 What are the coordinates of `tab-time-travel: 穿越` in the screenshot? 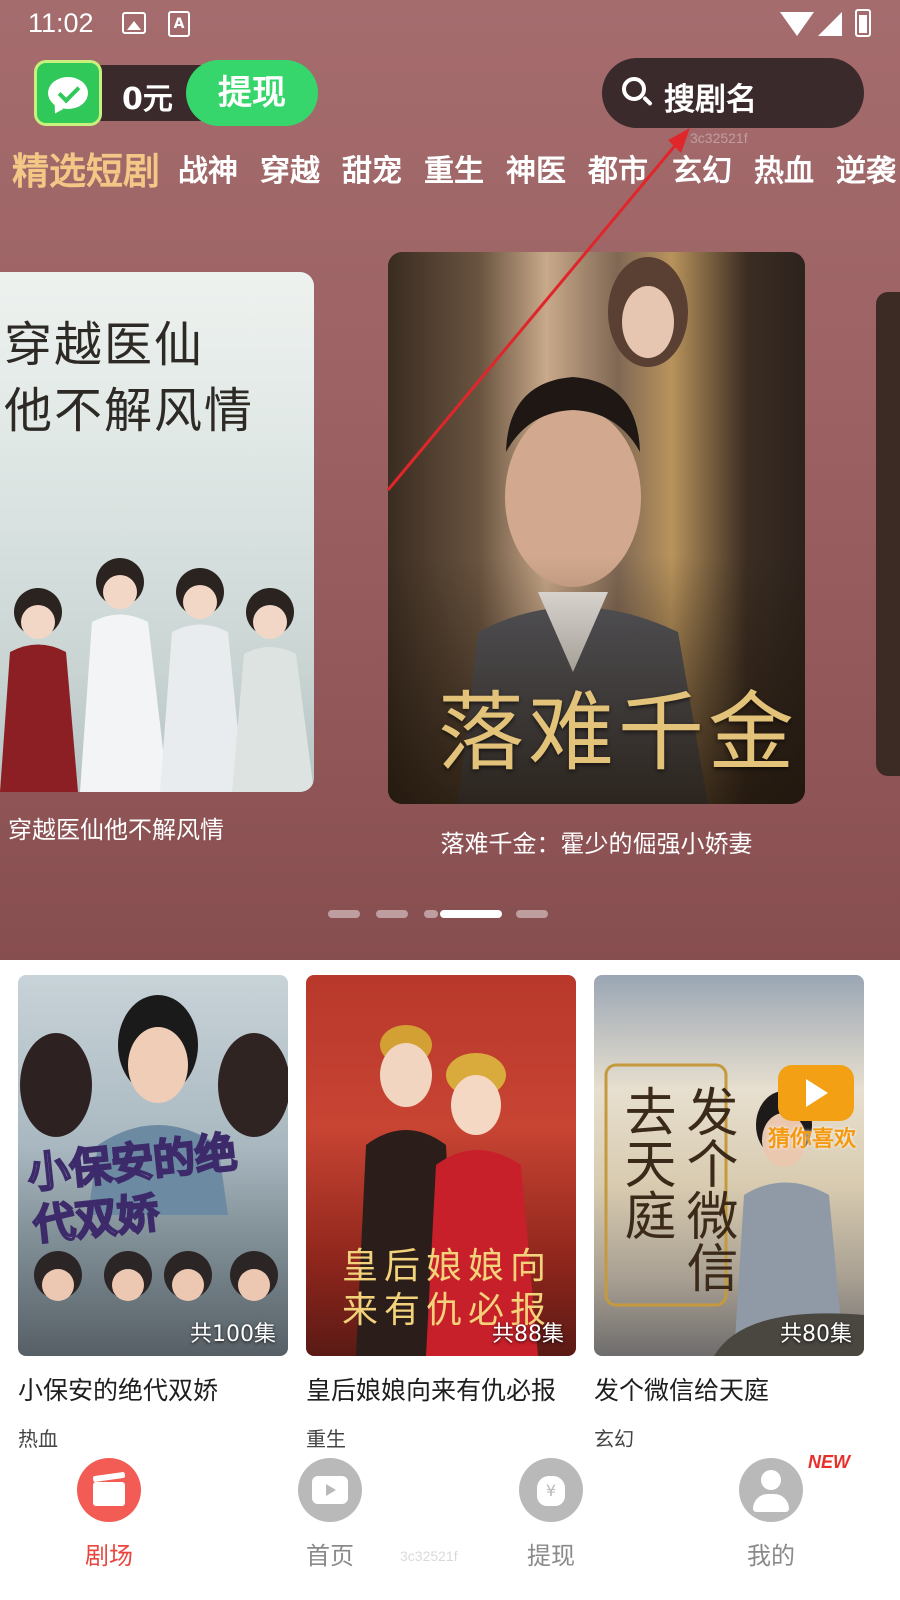 It's located at (290, 172).